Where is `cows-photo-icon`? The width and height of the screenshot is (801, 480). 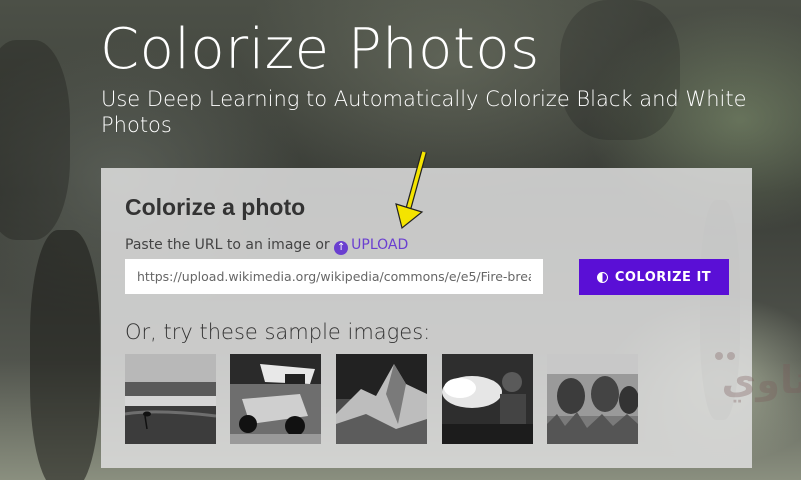 cows-photo-icon is located at coordinates (592, 399).